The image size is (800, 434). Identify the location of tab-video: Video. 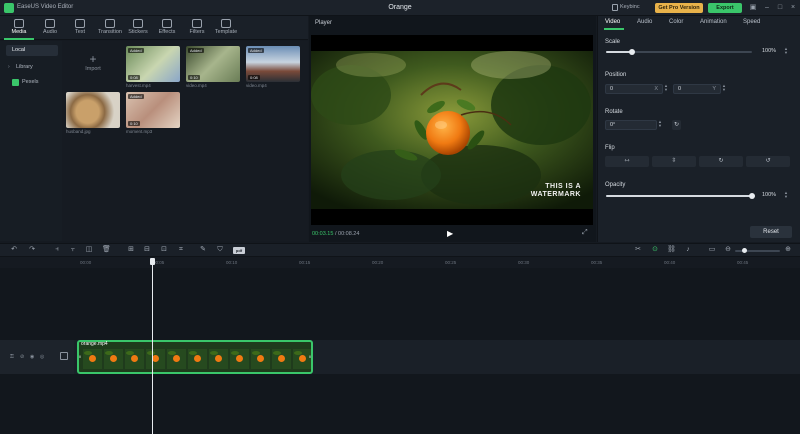
(612, 22).